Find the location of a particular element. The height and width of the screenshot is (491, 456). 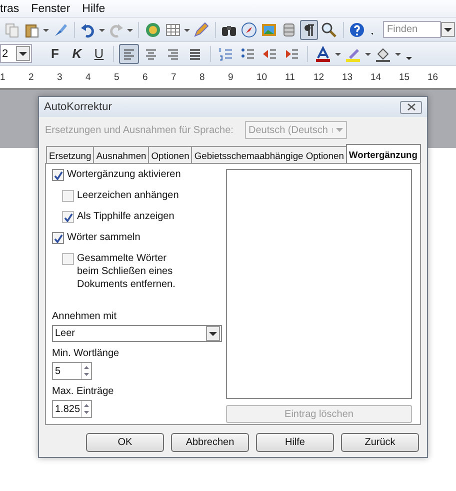

font-color-icon is located at coordinates (323, 54).